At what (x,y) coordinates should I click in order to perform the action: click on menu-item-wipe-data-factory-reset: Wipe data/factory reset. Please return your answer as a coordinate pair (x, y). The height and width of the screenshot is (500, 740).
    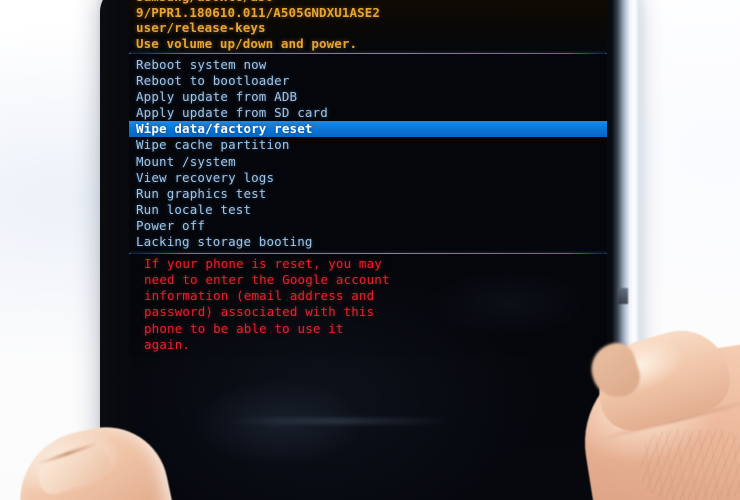
    Looking at the image, I should click on (368, 129).